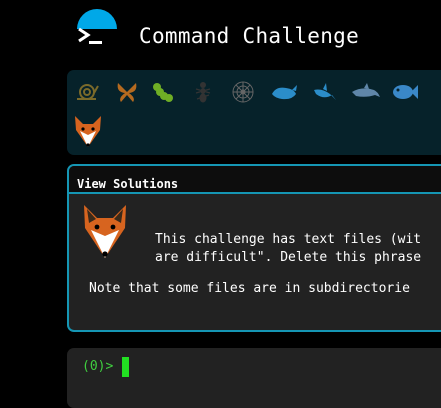  Describe the element at coordinates (288, 239) in the screenshot. I see `description-line-1: This challenge has text files (wit` at that location.